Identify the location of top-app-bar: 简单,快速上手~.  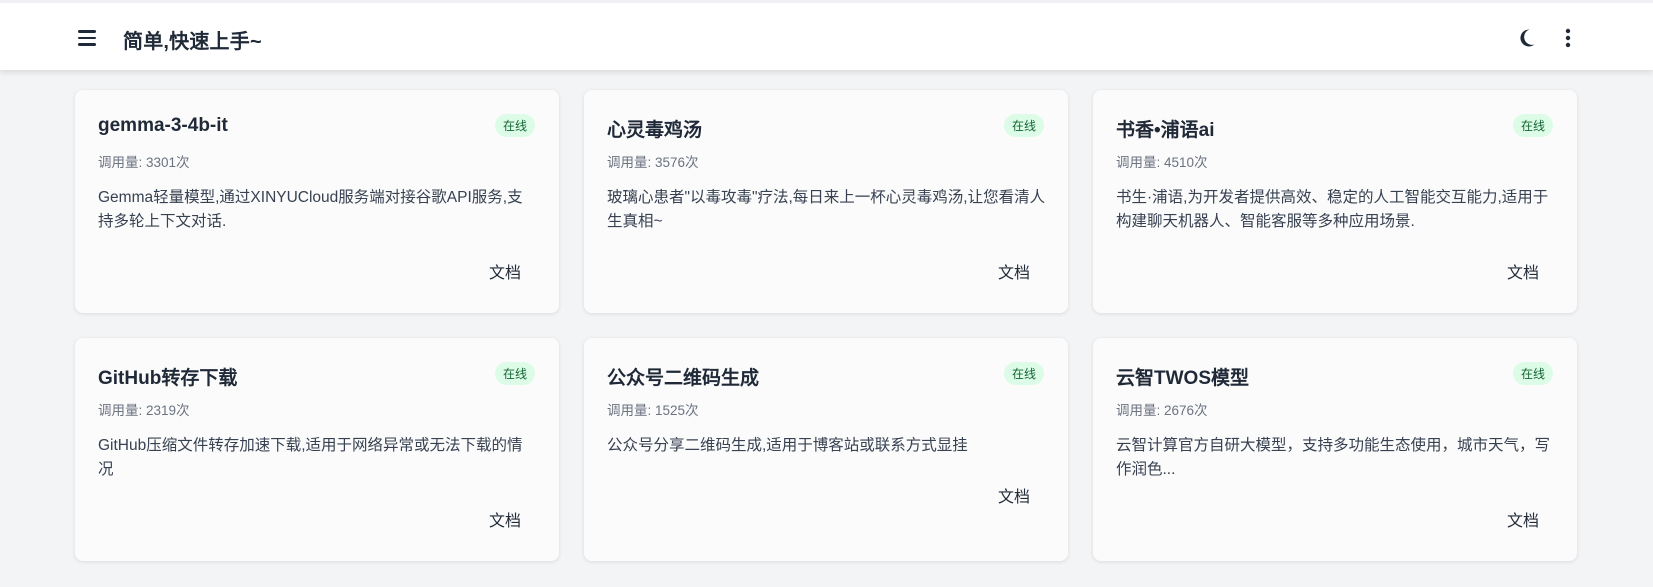
(826, 35).